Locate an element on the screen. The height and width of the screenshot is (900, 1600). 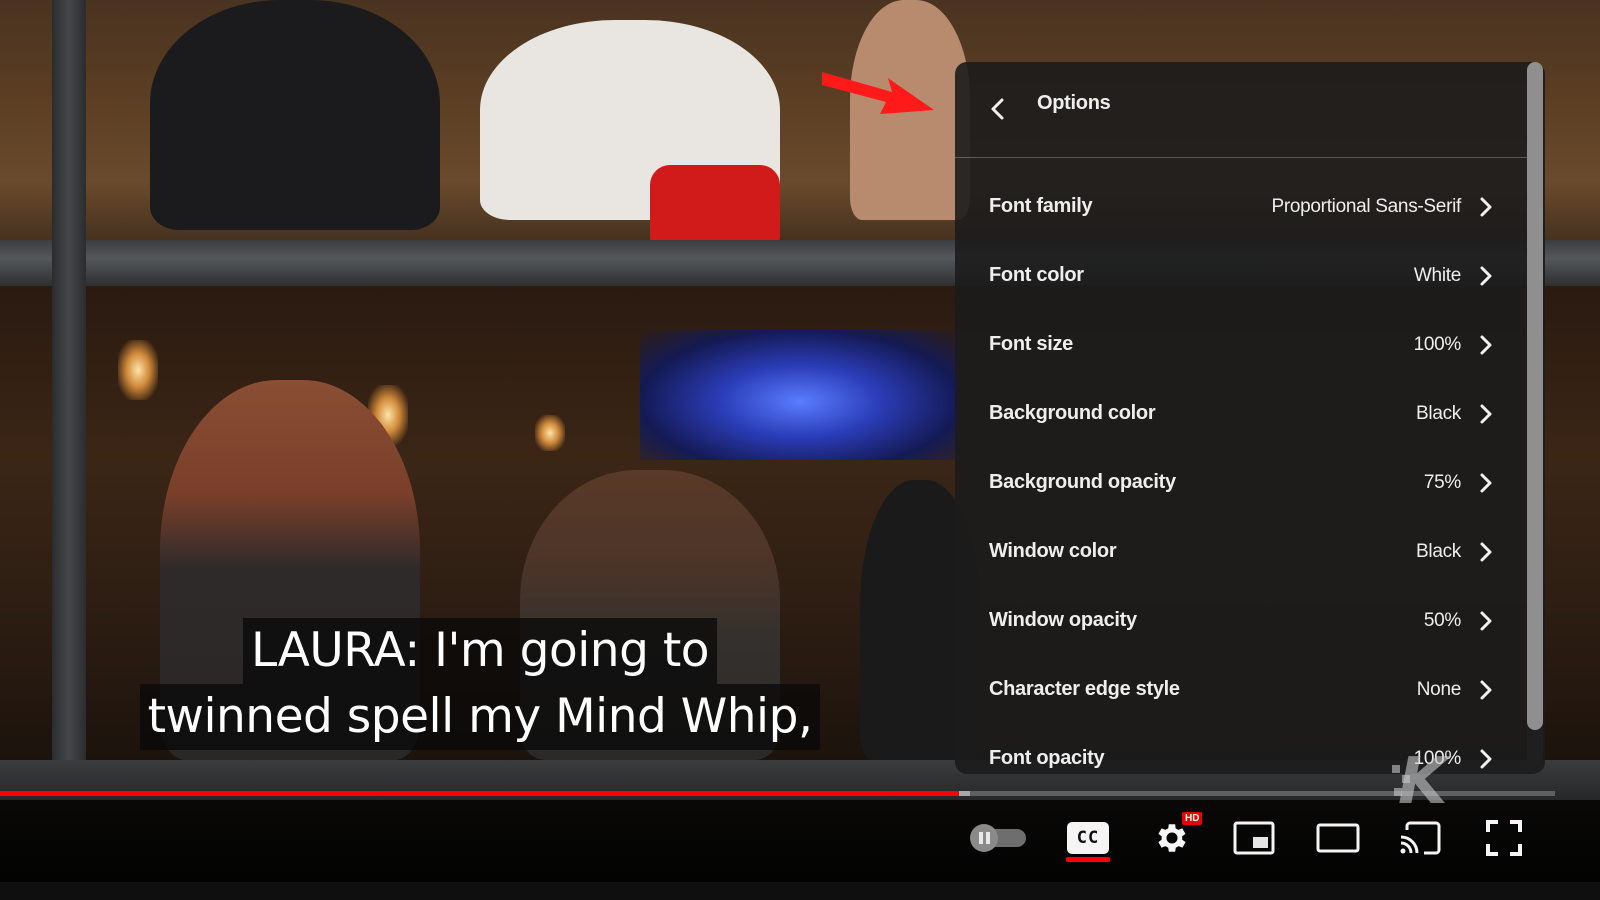
option-value: Proportional Sans-Serif is located at coordinates (1366, 206).